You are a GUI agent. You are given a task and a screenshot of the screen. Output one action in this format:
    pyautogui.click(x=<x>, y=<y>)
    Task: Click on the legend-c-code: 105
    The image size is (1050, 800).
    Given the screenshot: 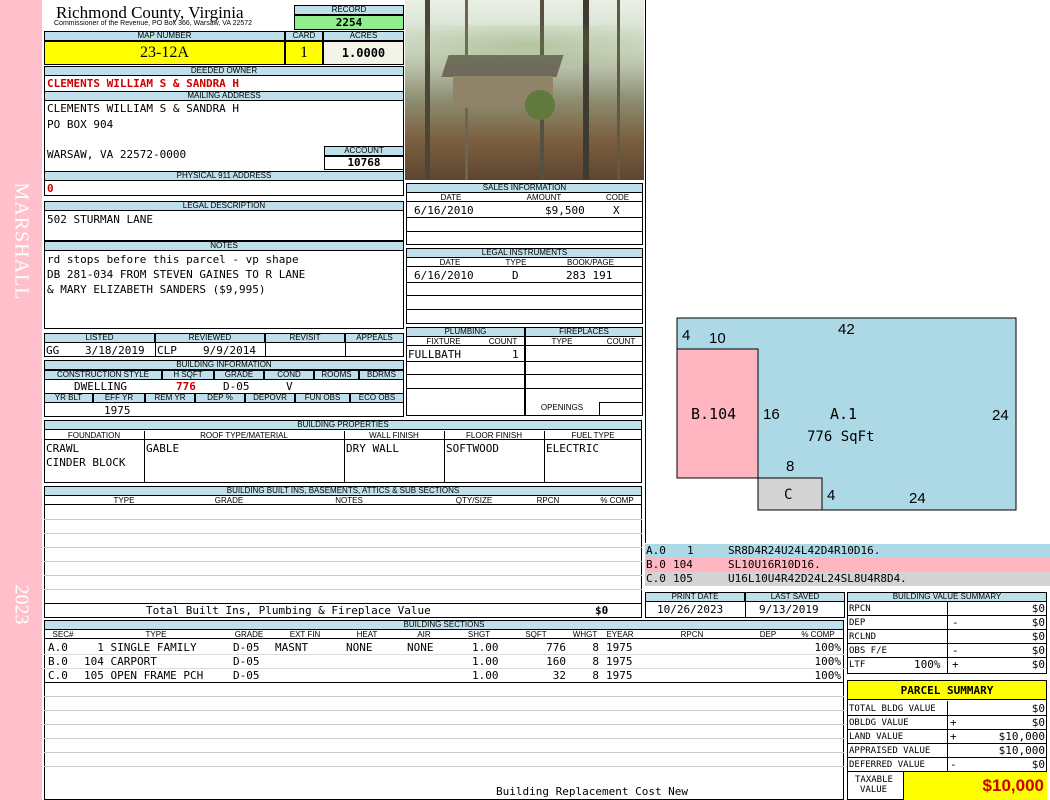 What is the action you would take?
    pyautogui.click(x=683, y=578)
    